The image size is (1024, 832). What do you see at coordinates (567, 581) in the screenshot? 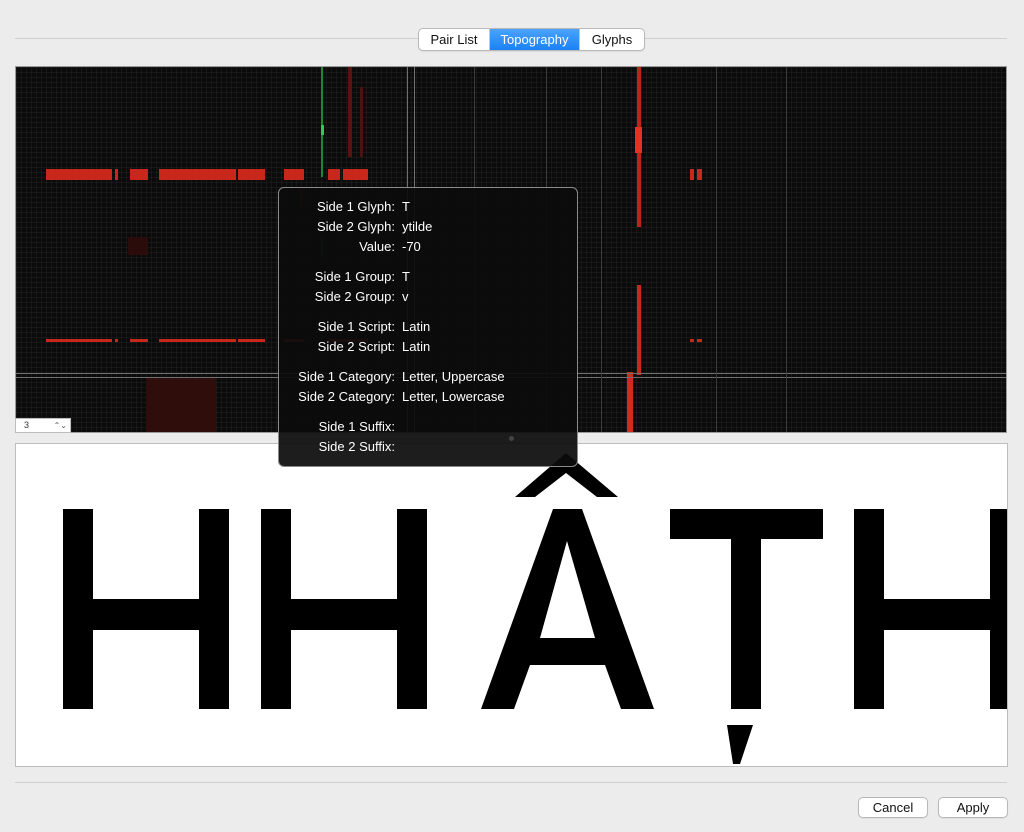
I see `glyph-acircumflex` at bounding box center [567, 581].